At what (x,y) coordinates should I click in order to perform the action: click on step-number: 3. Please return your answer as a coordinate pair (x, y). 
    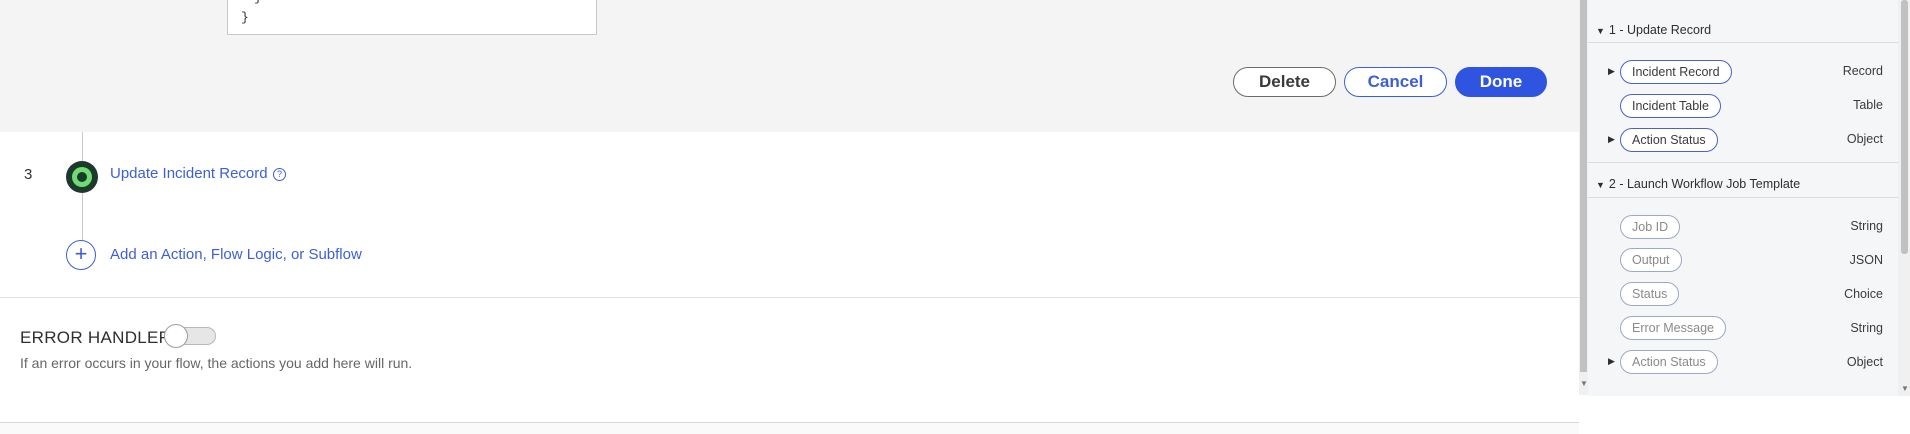
    Looking at the image, I should click on (28, 174).